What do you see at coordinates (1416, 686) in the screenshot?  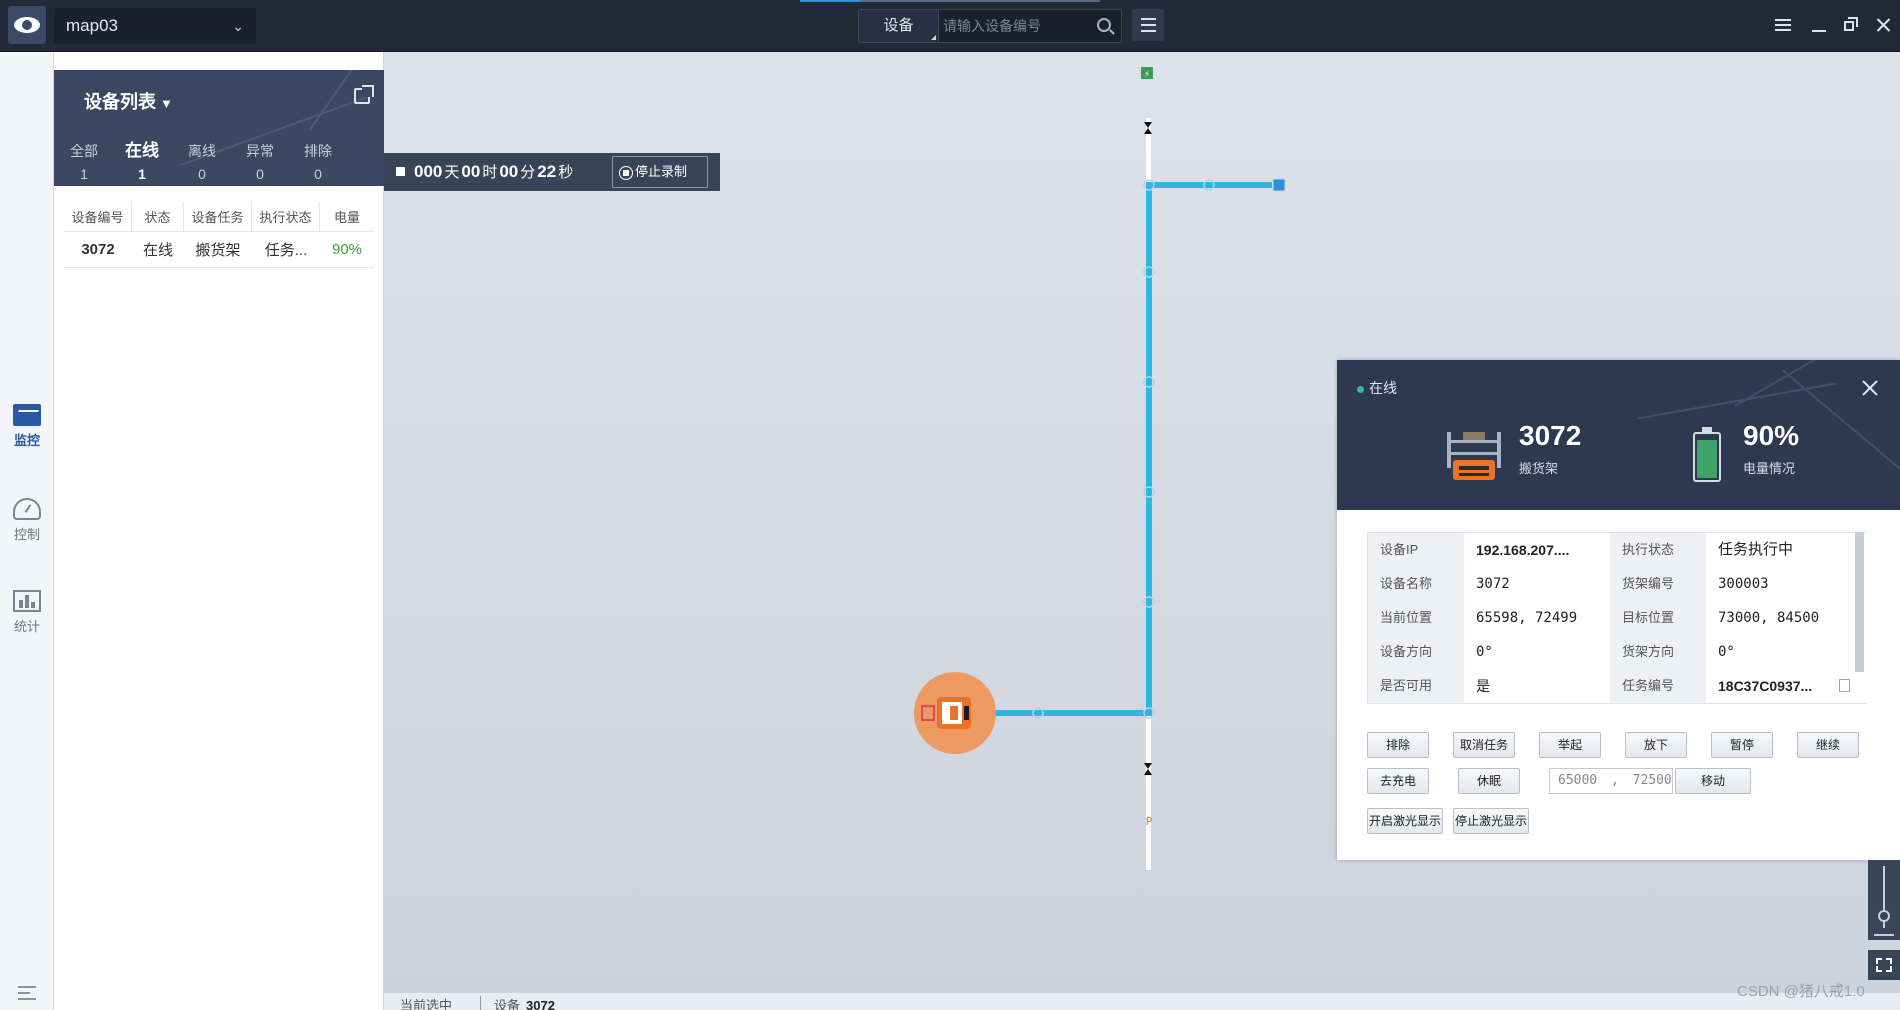 I see `info-key: 是否可用` at bounding box center [1416, 686].